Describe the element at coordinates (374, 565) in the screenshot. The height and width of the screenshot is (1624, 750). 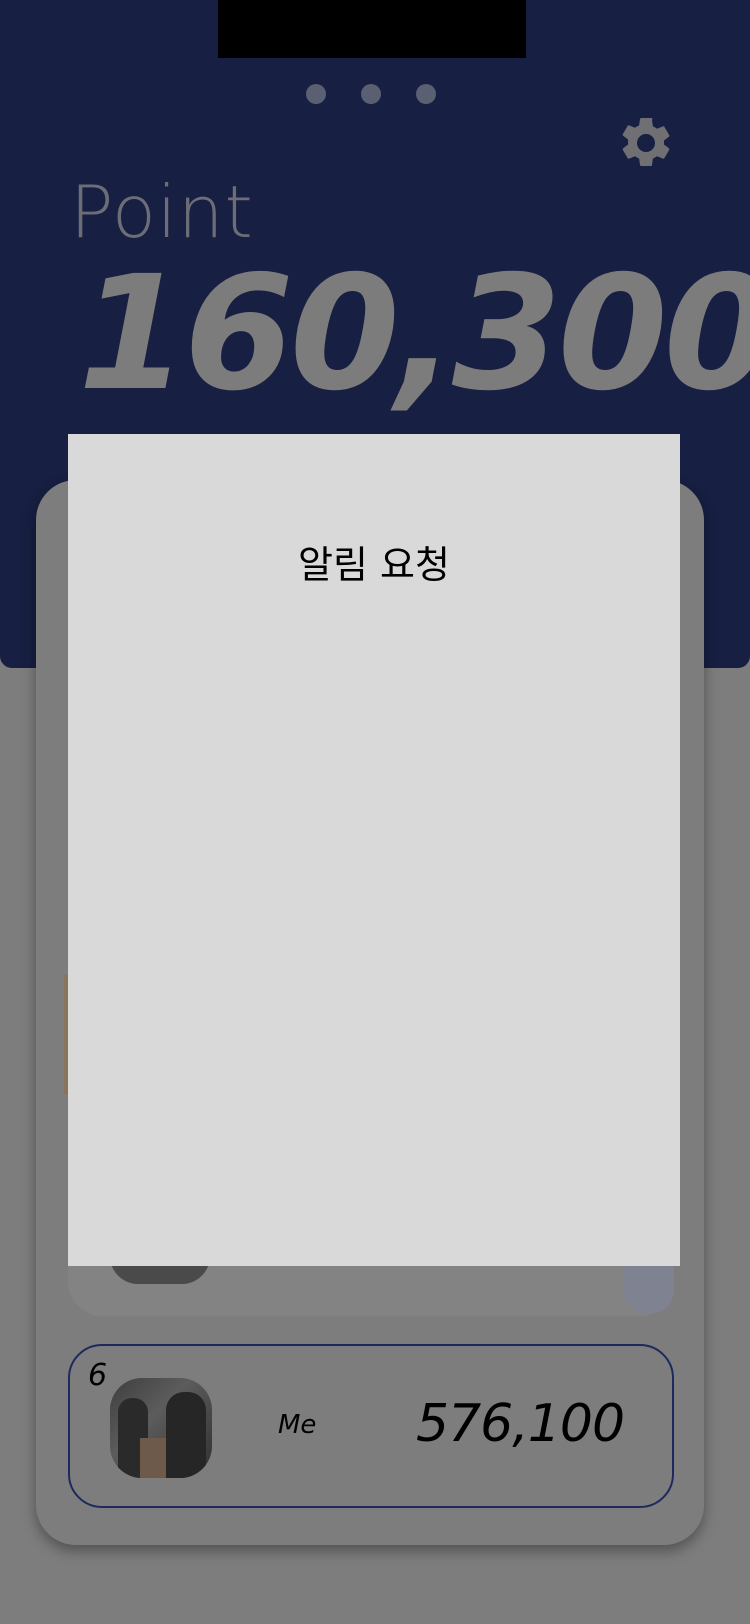
I see `modal-title: 알림 요청` at that location.